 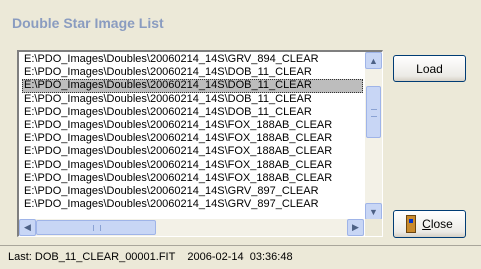 I want to click on scroll-left-arrow-icon: ◀, so click(x=27, y=227).